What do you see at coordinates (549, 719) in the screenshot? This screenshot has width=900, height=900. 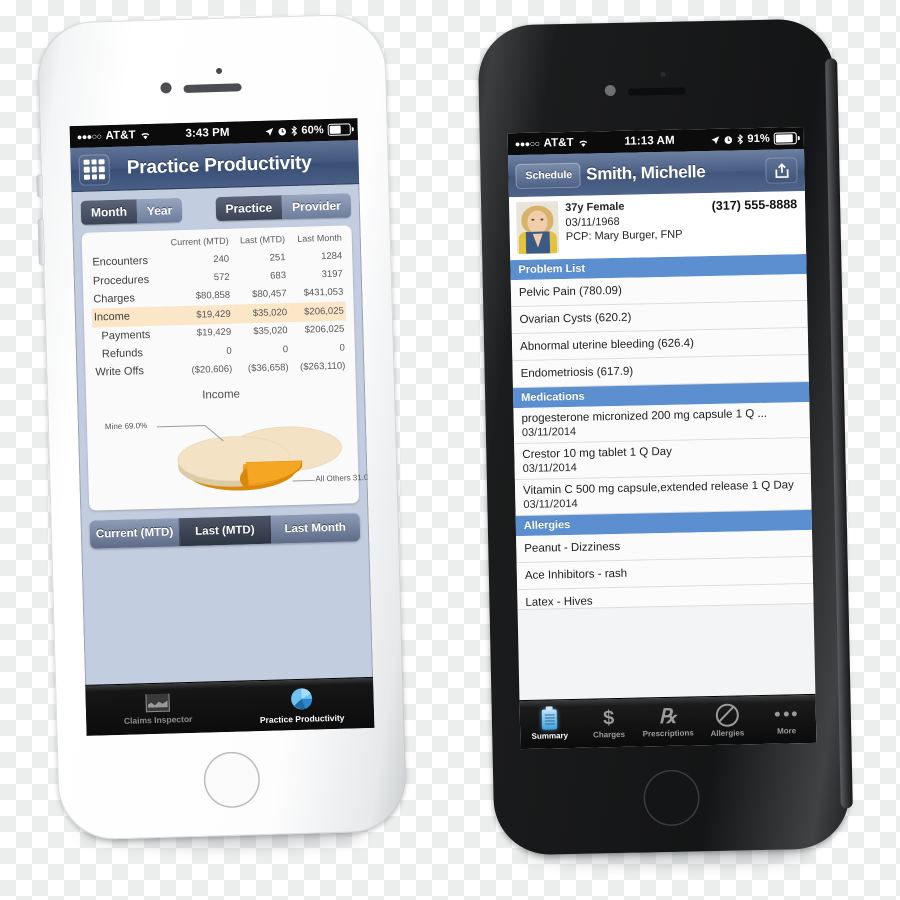 I see `clipboard-icon` at bounding box center [549, 719].